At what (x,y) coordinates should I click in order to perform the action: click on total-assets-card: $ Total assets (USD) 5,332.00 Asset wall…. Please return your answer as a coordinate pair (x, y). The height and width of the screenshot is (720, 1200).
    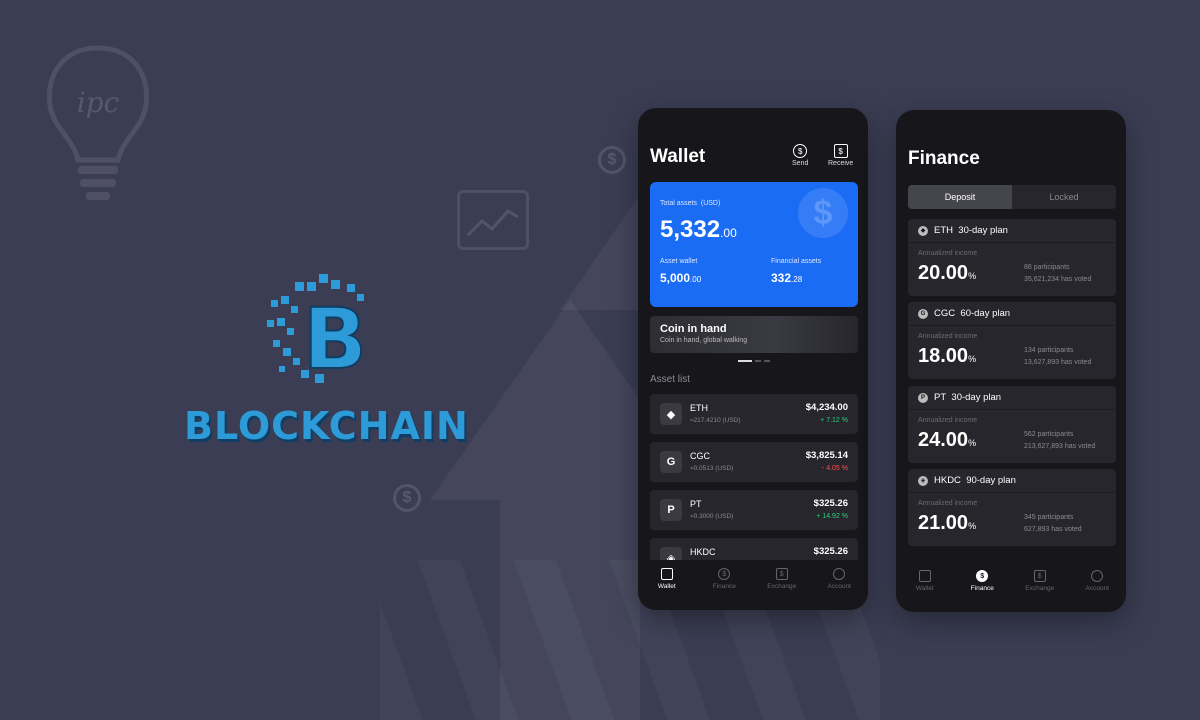
    Looking at the image, I should click on (754, 244).